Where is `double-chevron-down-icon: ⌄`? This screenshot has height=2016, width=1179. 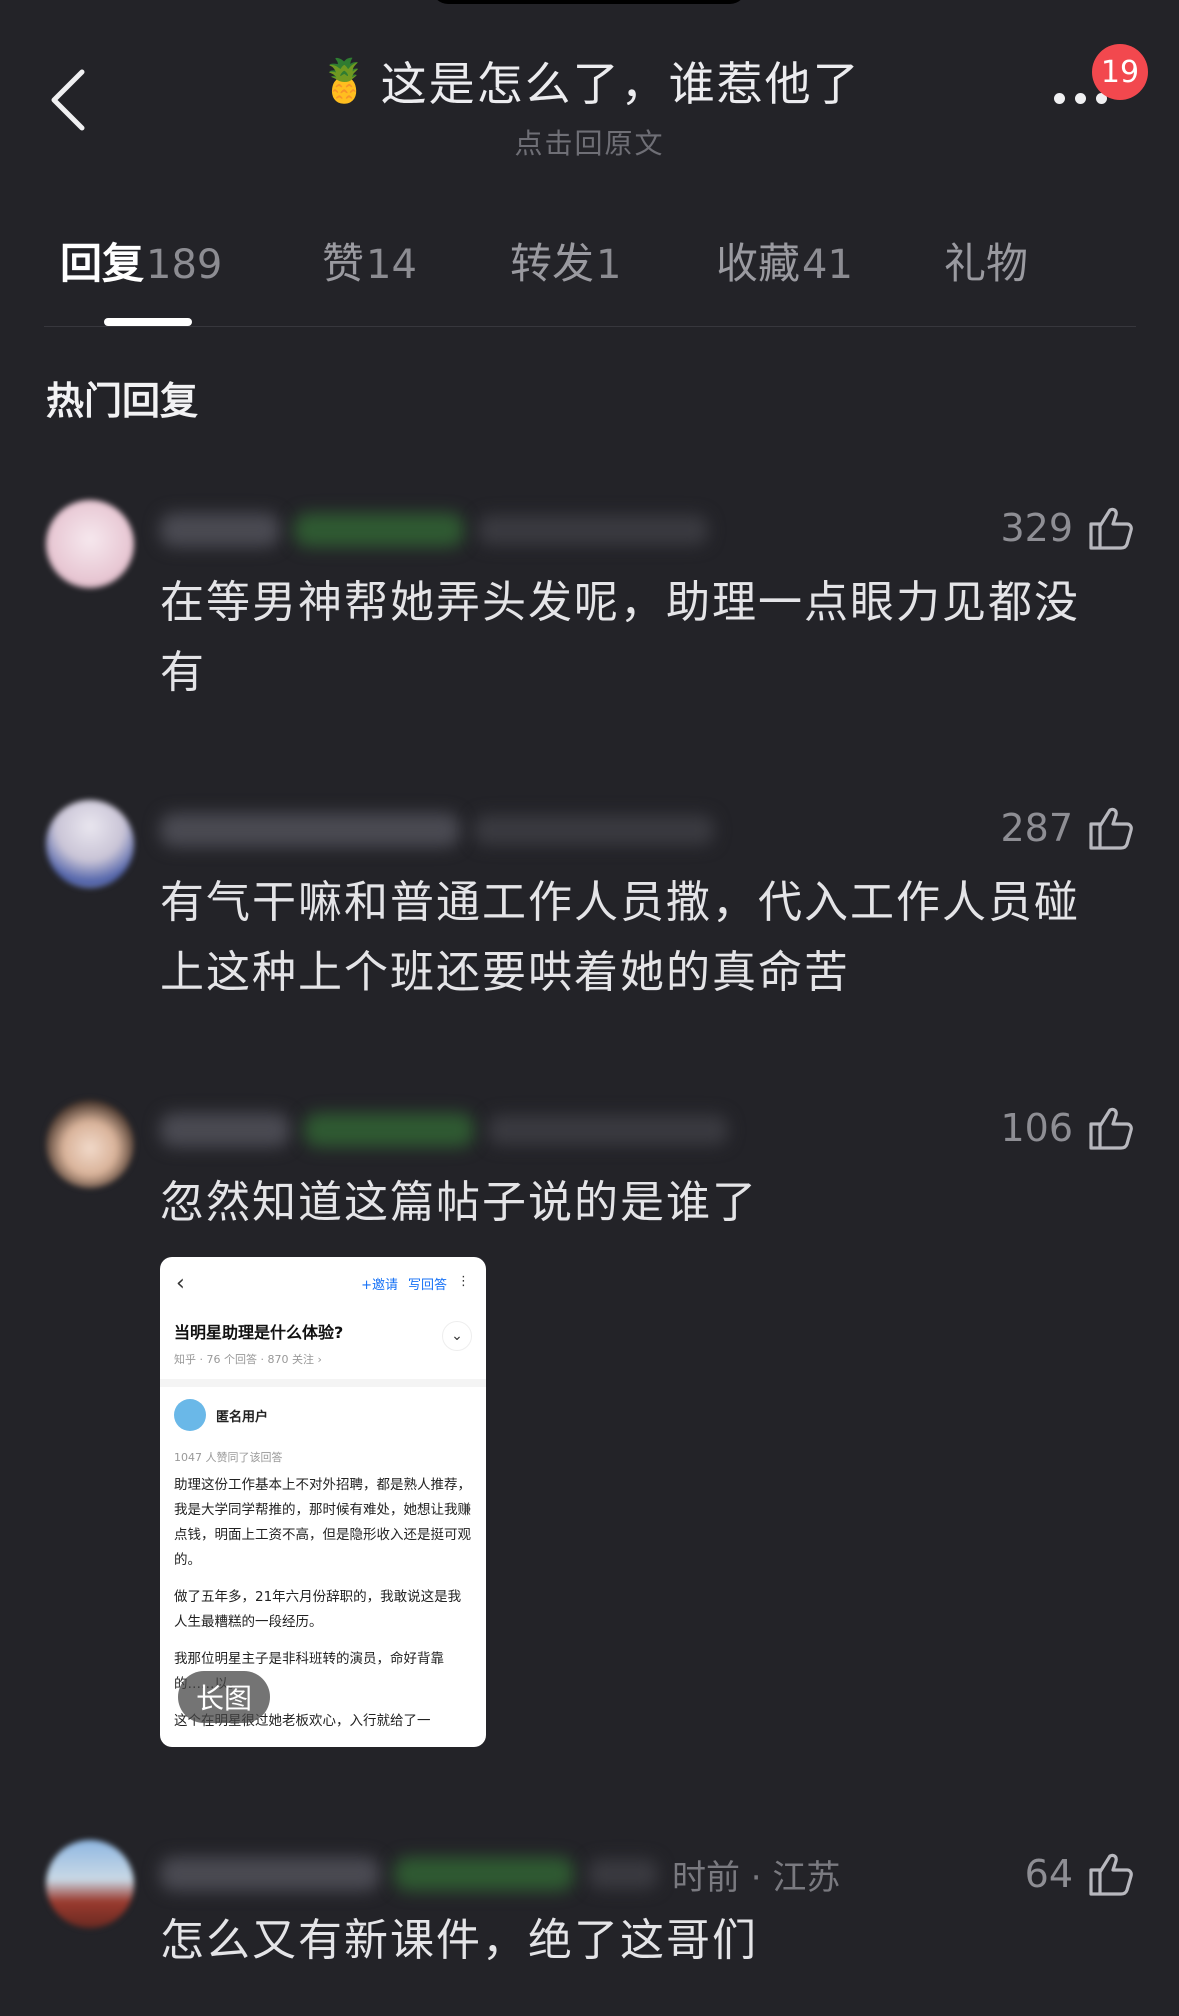
double-chevron-down-icon: ⌄ is located at coordinates (457, 1336).